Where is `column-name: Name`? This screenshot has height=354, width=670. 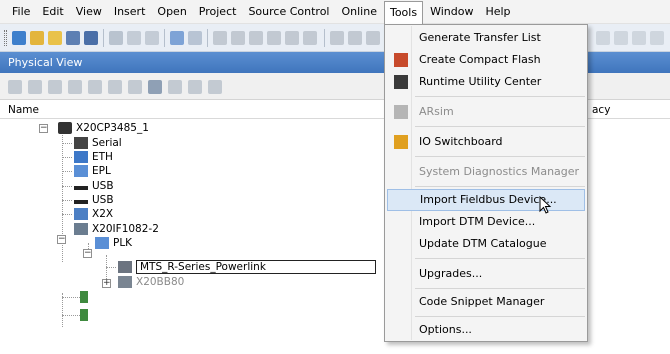
column-name: Name is located at coordinates (23, 110).